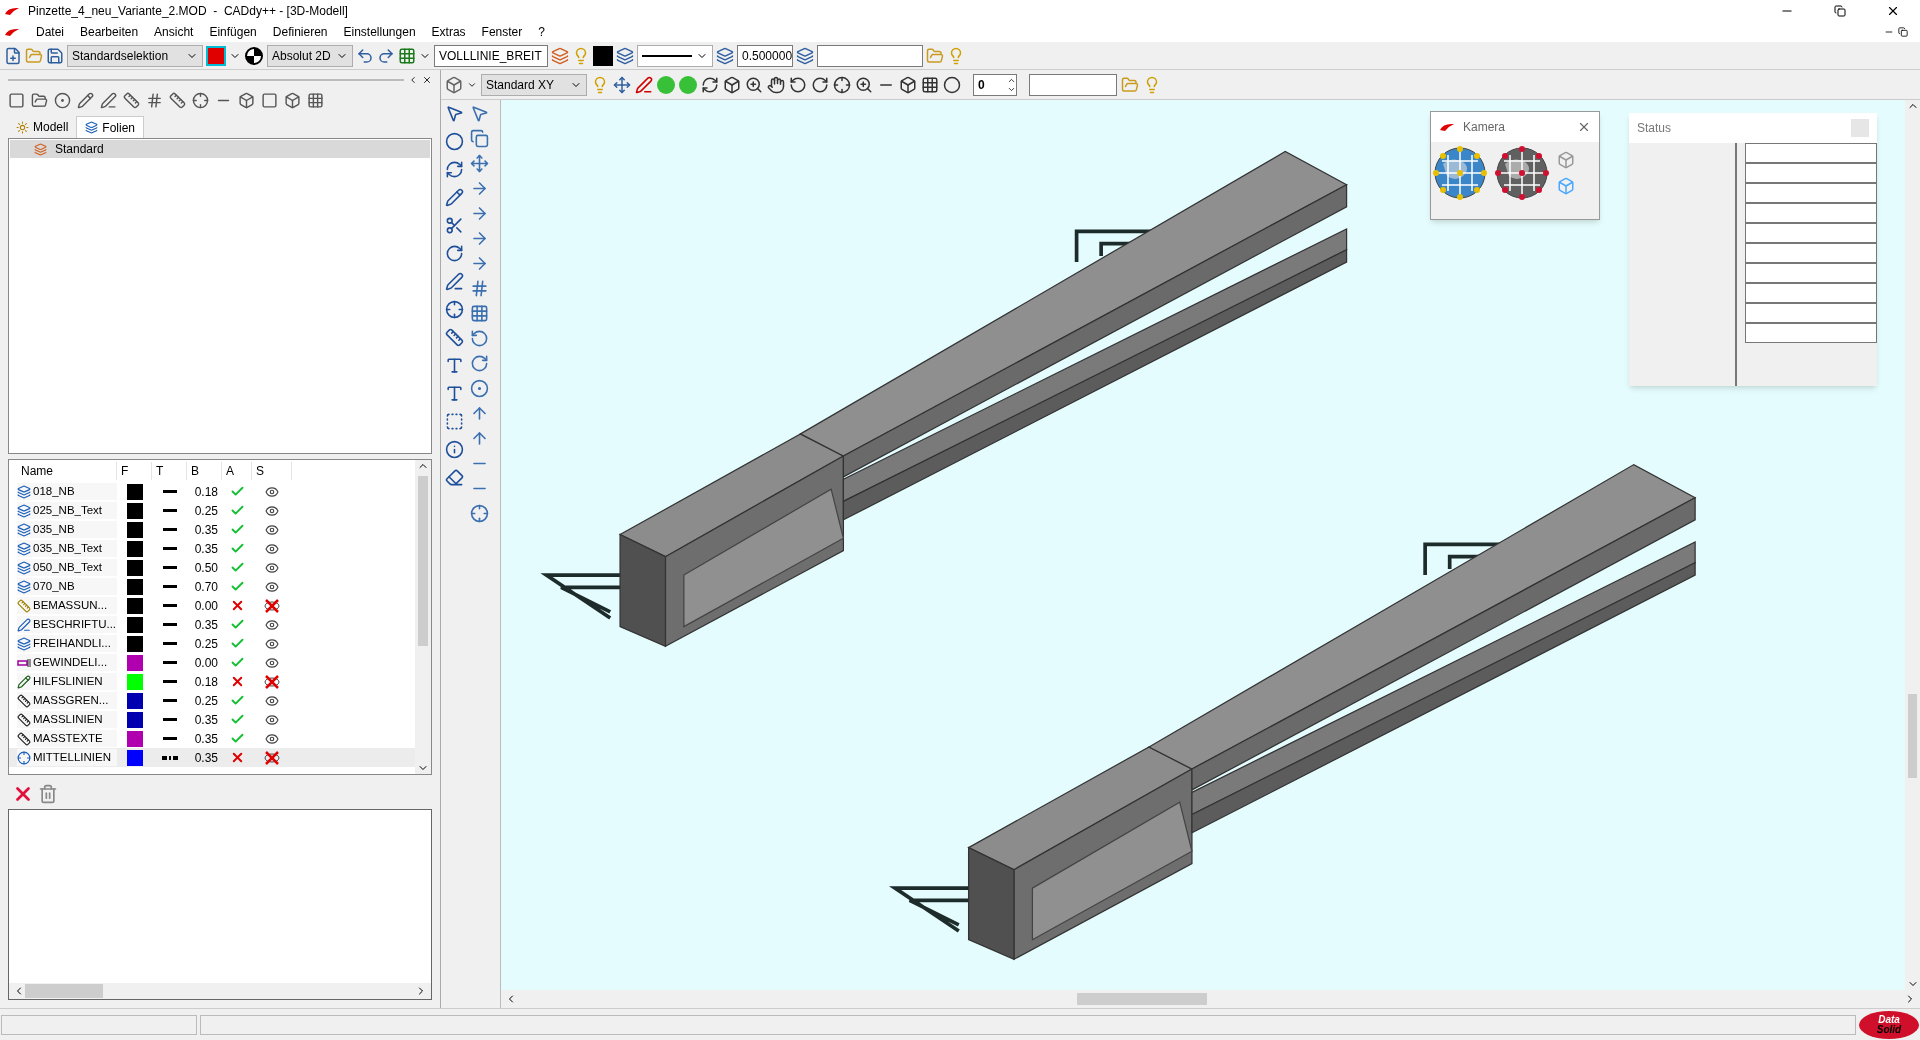 This screenshot has width=1920, height=1040. Describe the element at coordinates (212, 529) in the screenshot. I see `layer-row: 035_NB 0.35` at that location.